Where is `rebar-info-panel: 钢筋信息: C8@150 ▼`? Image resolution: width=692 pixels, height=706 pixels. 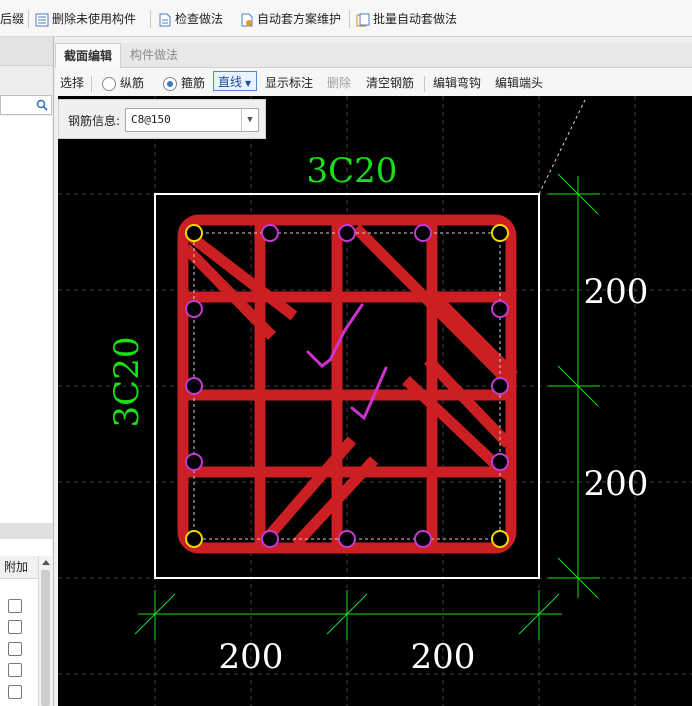 rebar-info-panel: 钢筋信息: C8@150 ▼ is located at coordinates (162, 119).